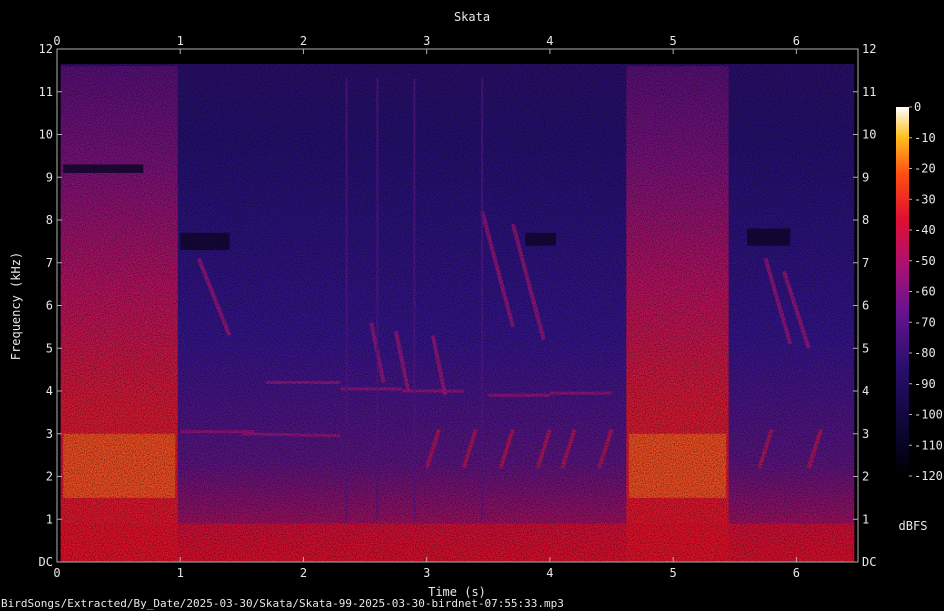  What do you see at coordinates (46, 562) in the screenshot?
I see `y-tick-label: DC` at bounding box center [46, 562].